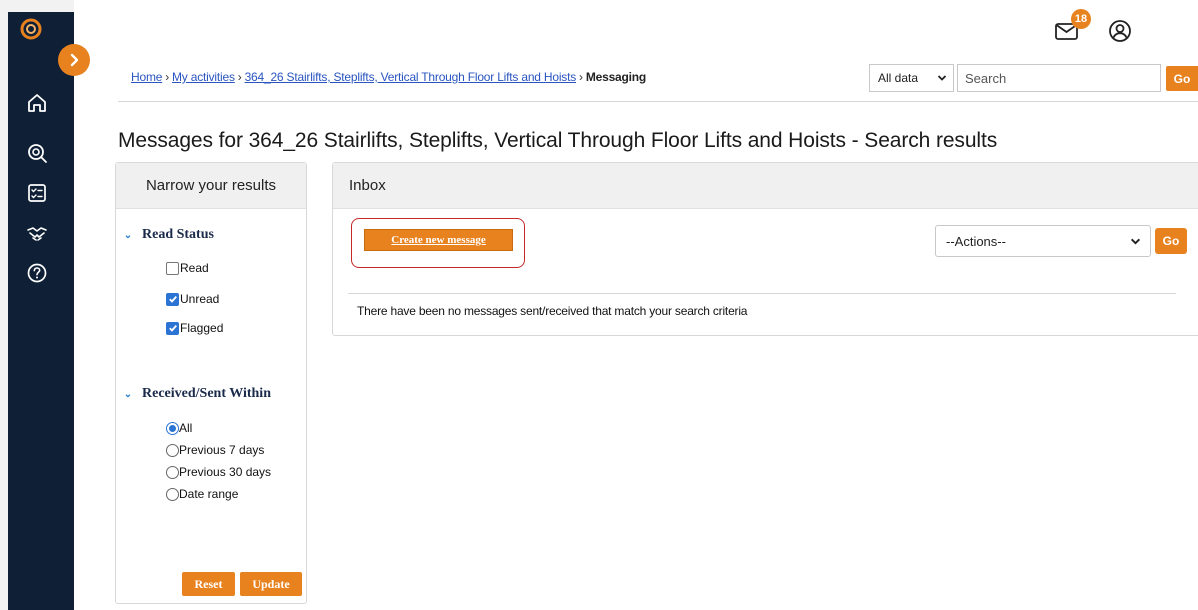 This screenshot has height=610, width=1198. What do you see at coordinates (178, 234) in the screenshot?
I see `read-status-heading: Read Status` at bounding box center [178, 234].